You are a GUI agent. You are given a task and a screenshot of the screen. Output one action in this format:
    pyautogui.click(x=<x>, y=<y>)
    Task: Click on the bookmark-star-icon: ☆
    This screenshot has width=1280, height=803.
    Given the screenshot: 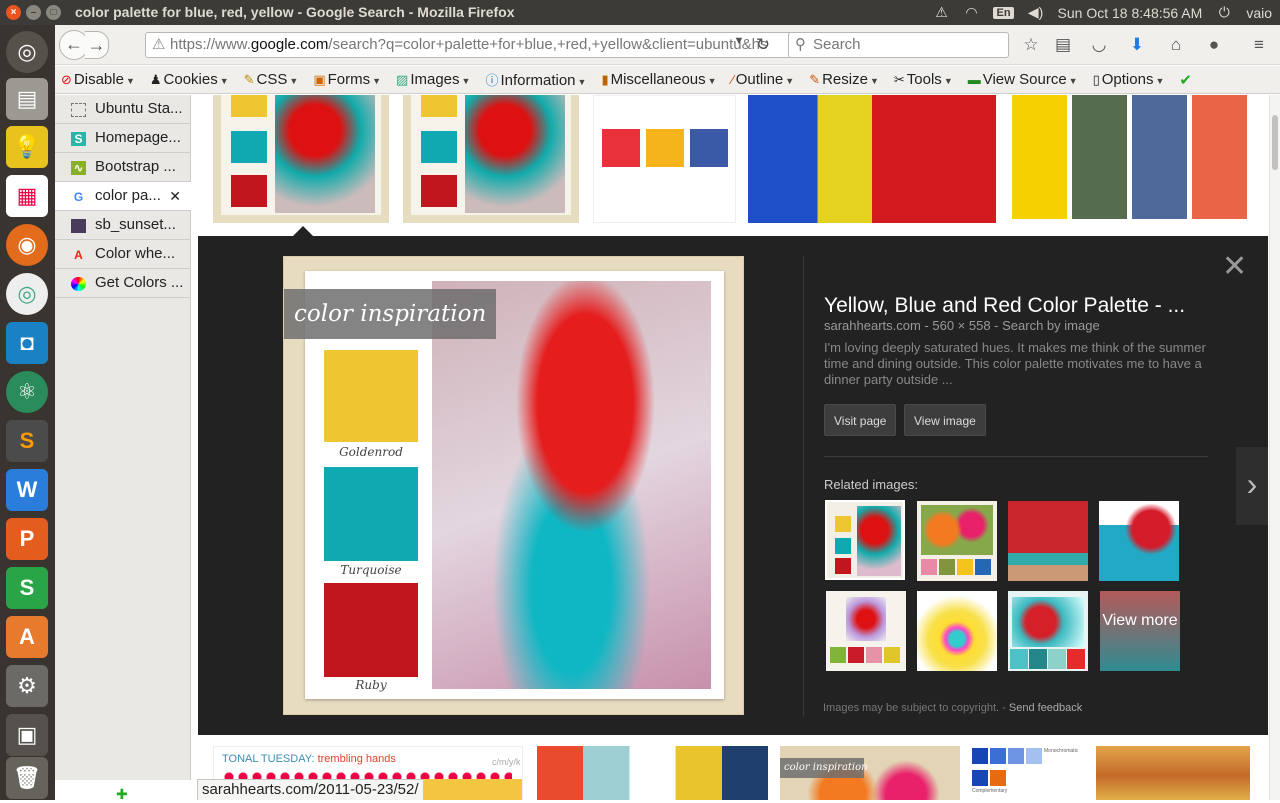 What is the action you would take?
    pyautogui.click(x=1031, y=45)
    